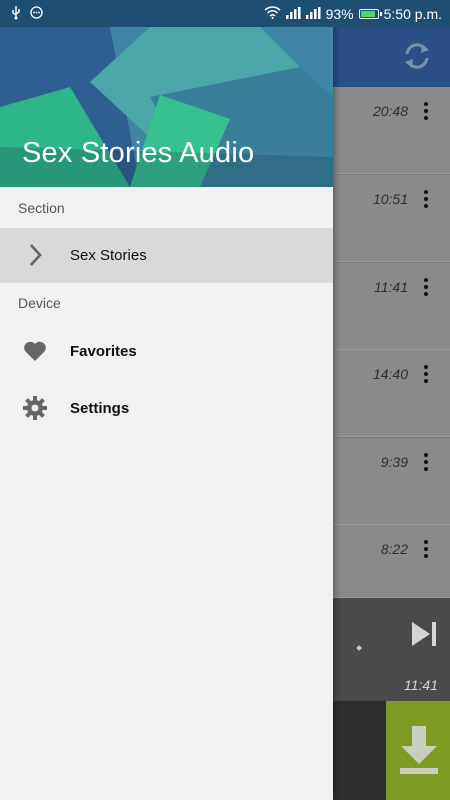 The height and width of the screenshot is (800, 450). What do you see at coordinates (424, 634) in the screenshot?
I see `skip-next-icon` at bounding box center [424, 634].